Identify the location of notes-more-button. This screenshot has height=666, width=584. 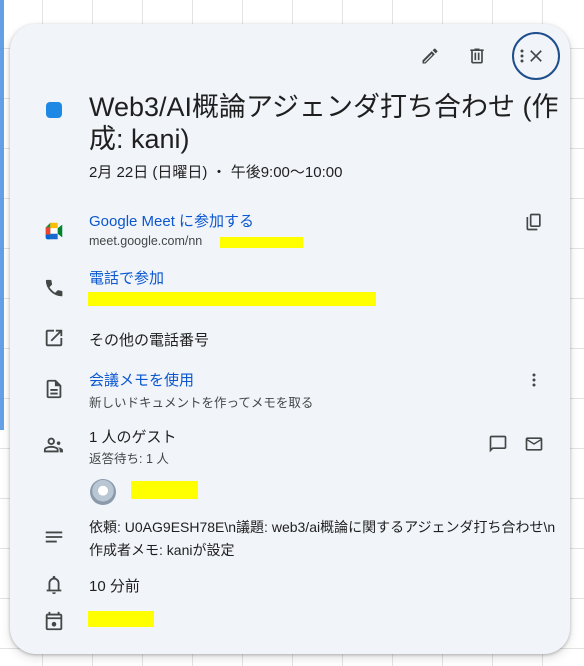
(534, 380).